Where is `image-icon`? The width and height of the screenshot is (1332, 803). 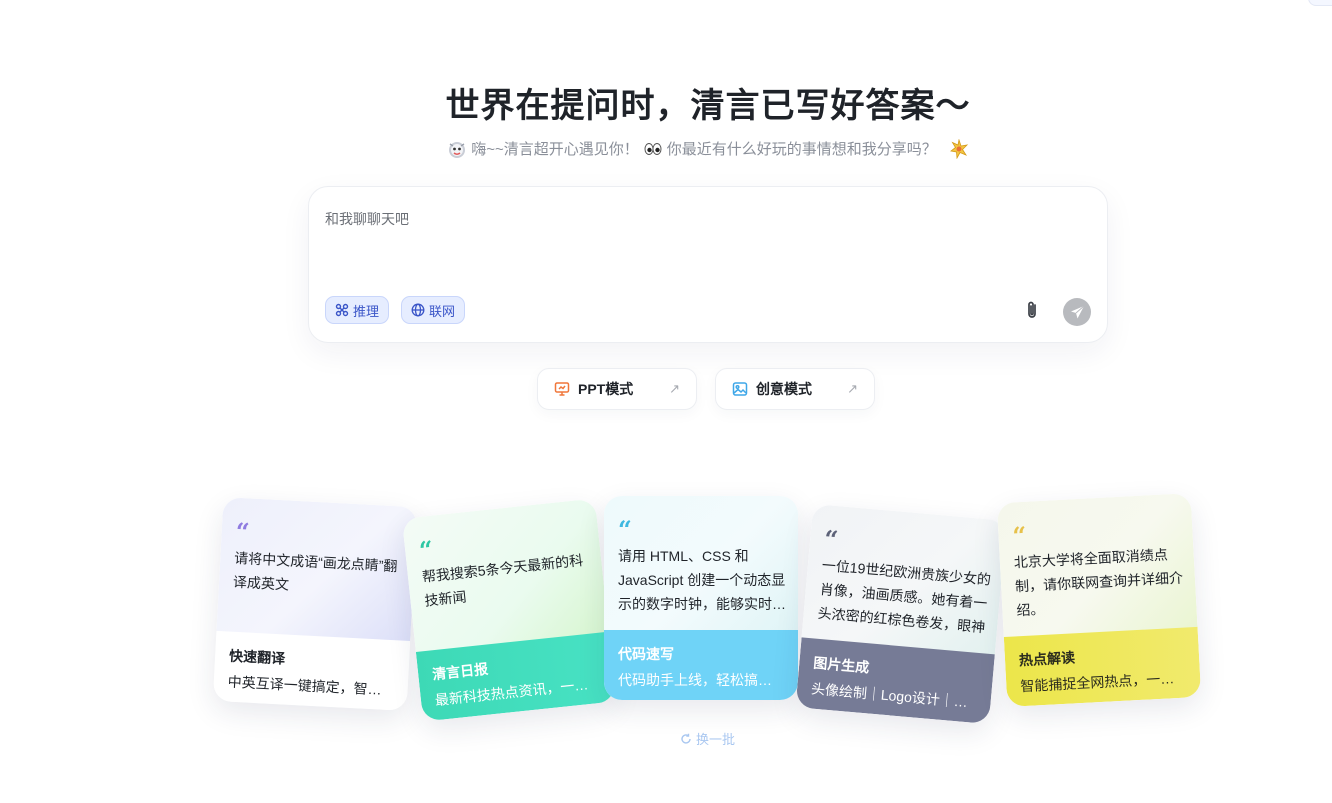 image-icon is located at coordinates (740, 389).